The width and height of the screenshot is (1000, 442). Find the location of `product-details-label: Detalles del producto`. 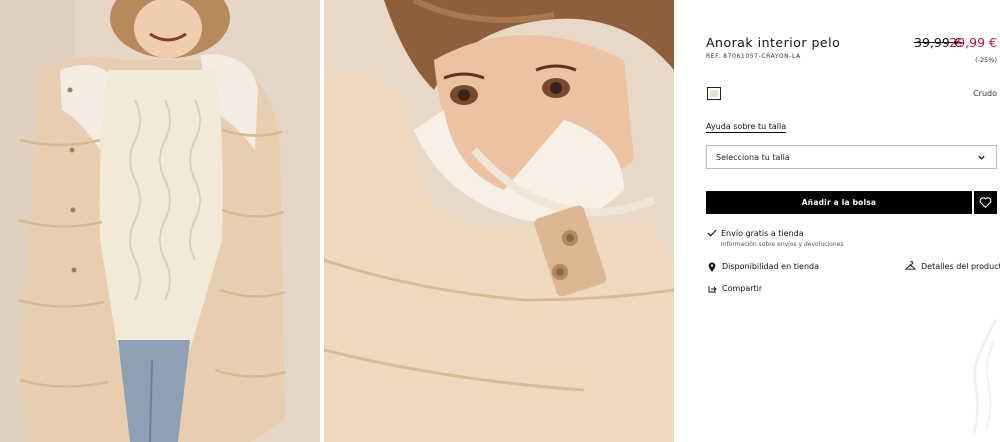

product-details-label: Detalles del producto is located at coordinates (960, 266).